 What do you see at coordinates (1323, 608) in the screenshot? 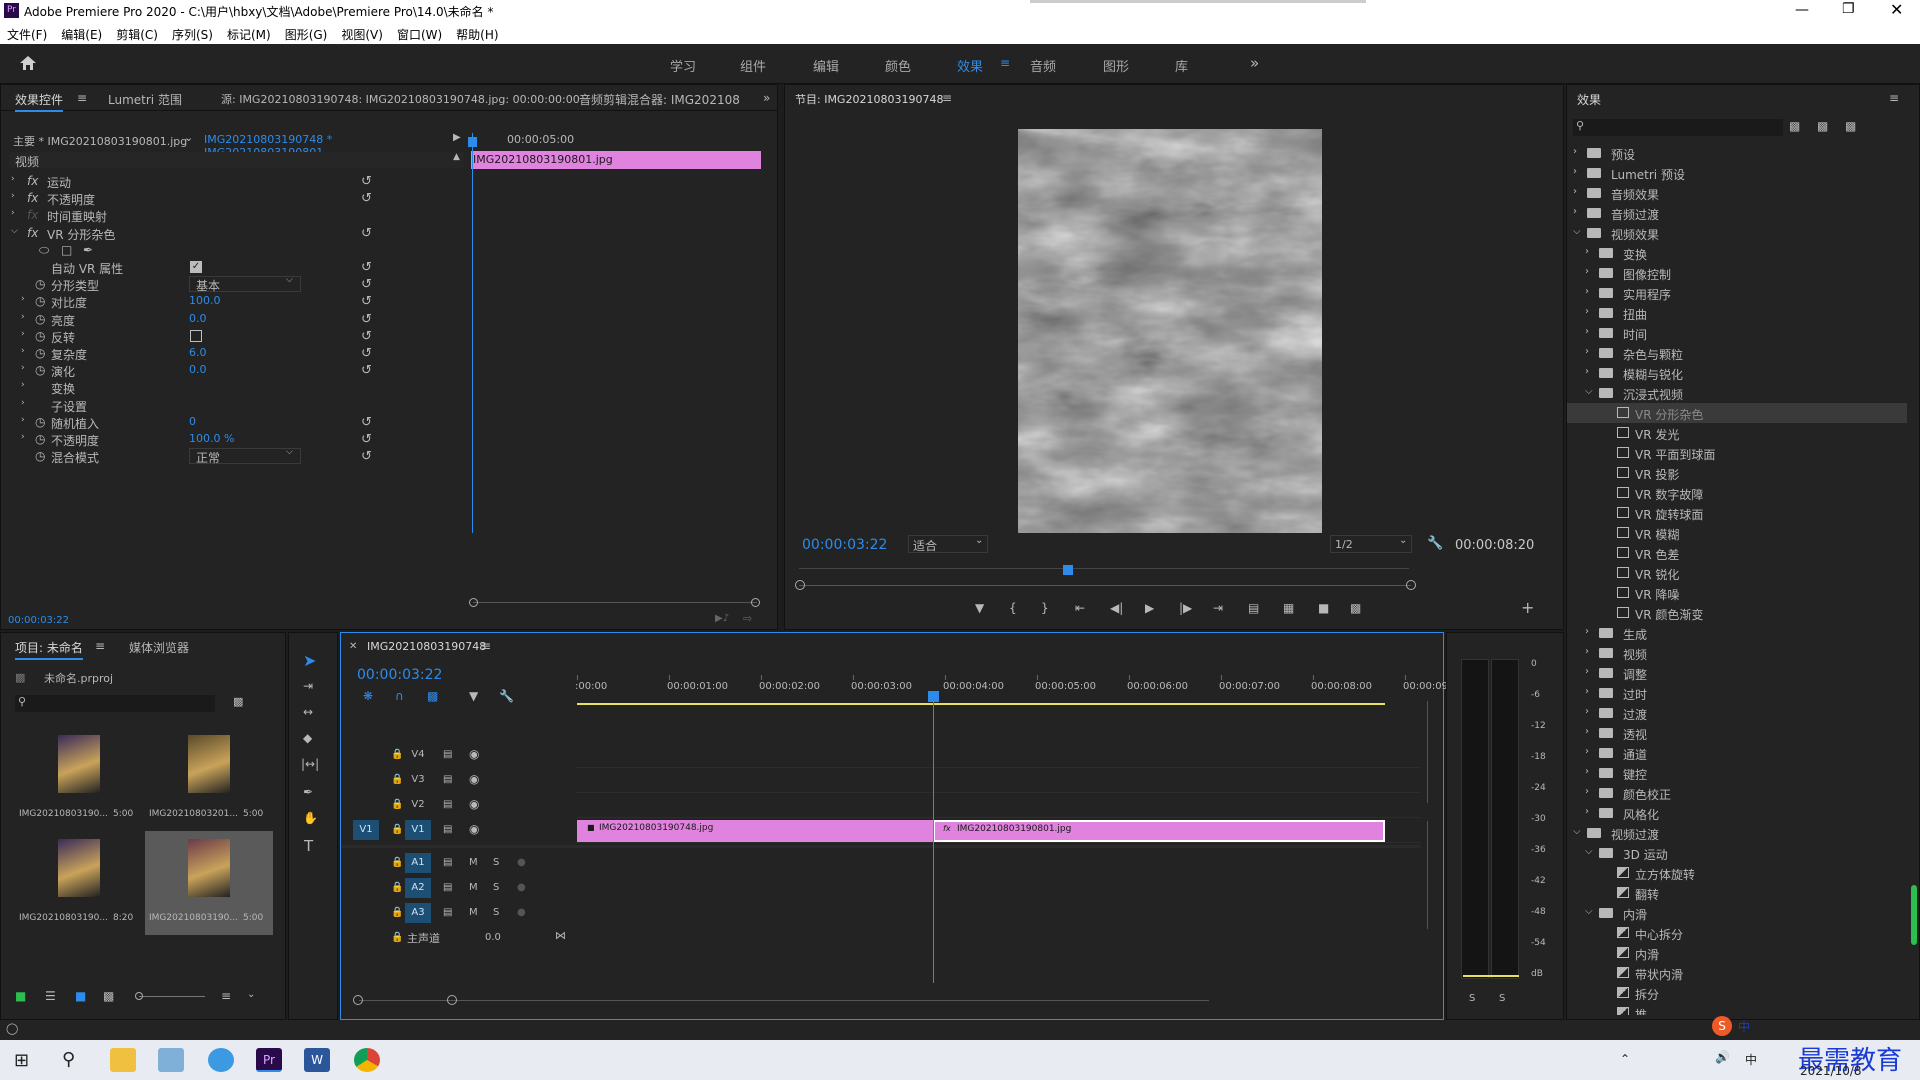
I see `camera-icon: ■` at bounding box center [1323, 608].